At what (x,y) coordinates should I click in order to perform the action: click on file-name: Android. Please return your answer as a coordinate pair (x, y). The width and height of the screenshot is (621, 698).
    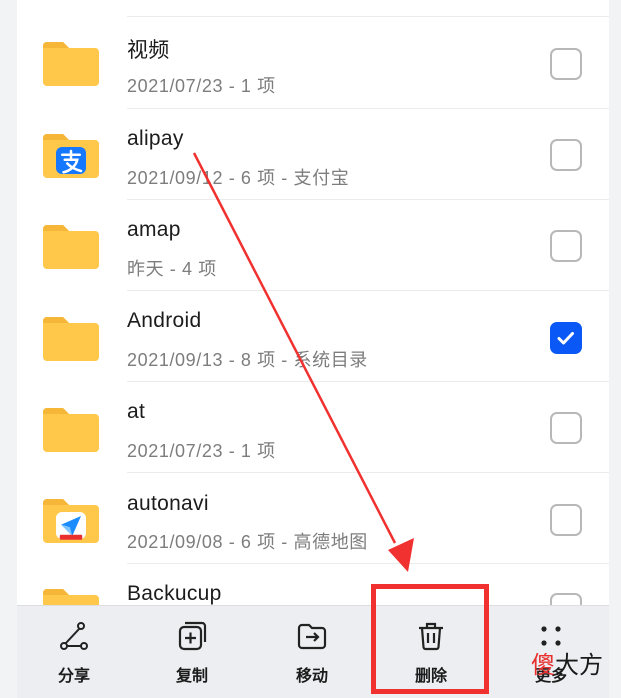
    Looking at the image, I should click on (164, 320).